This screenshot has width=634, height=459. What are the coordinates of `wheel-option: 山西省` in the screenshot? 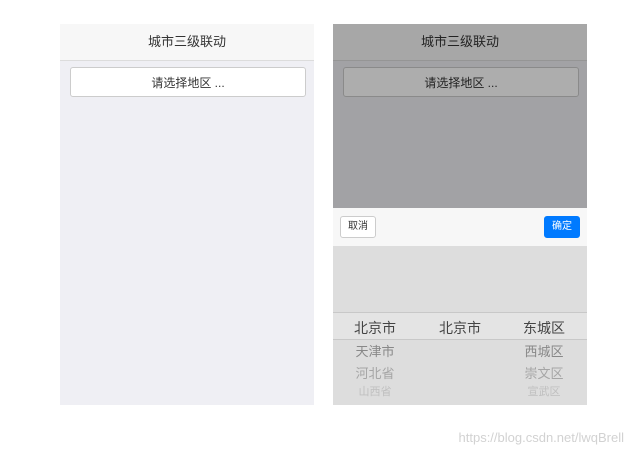 It's located at (375, 392).